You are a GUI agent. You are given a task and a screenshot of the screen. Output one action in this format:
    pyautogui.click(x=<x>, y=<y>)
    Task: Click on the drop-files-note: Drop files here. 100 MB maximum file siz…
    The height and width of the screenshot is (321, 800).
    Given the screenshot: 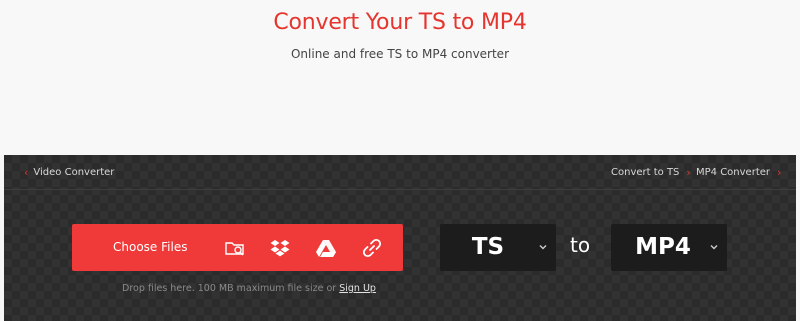 What is the action you would take?
    pyautogui.click(x=249, y=288)
    